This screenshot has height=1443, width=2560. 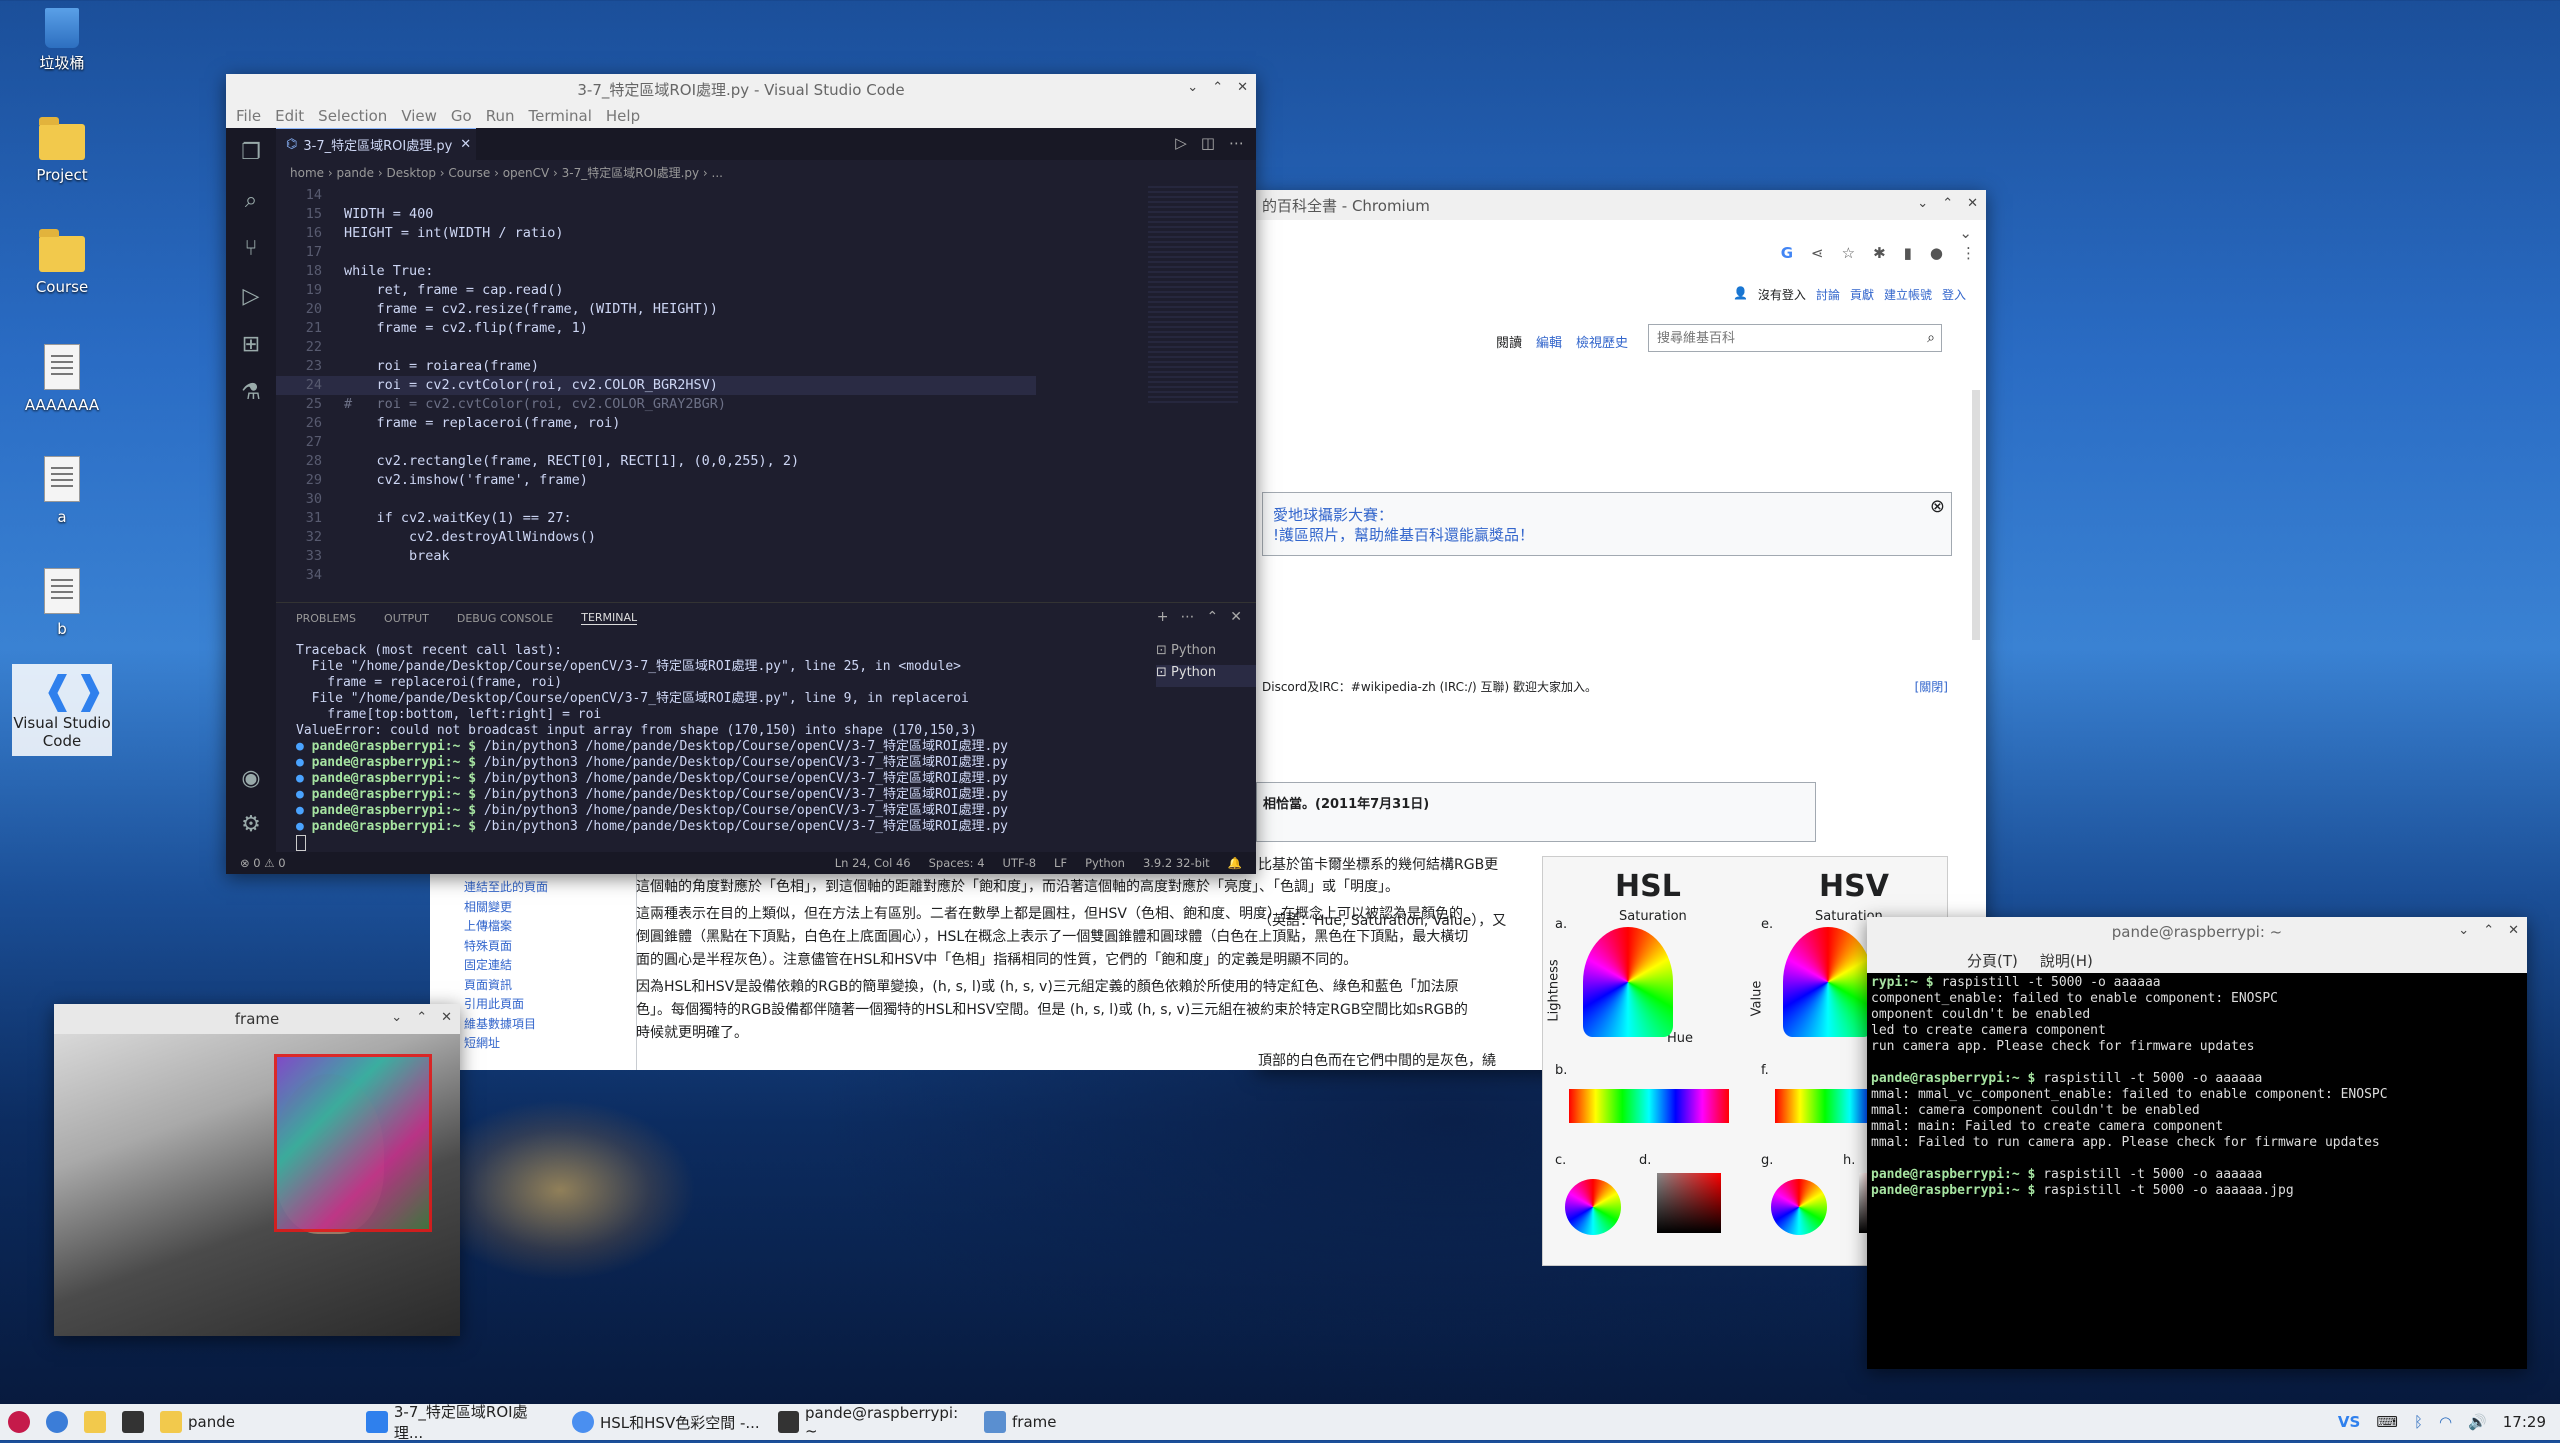 What do you see at coordinates (656, 366) in the screenshot?
I see `code-line: 23 roi = roiarea(frame)` at bounding box center [656, 366].